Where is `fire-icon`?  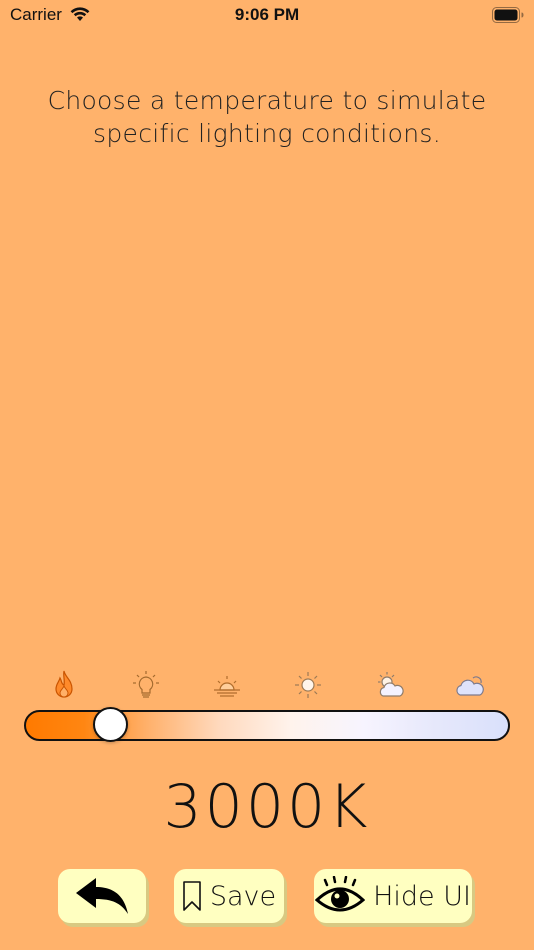 fire-icon is located at coordinates (64, 685).